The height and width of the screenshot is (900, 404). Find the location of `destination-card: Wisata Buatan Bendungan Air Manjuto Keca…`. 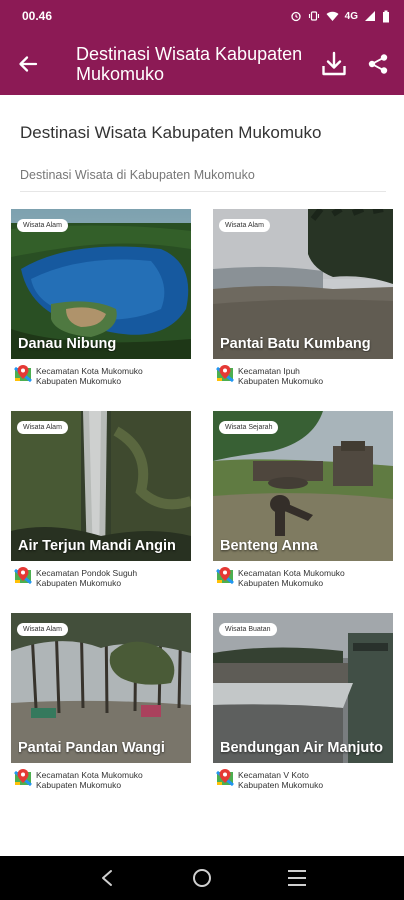

destination-card: Wisata Buatan Bendungan Air Manjuto Keca… is located at coordinates (303, 701).